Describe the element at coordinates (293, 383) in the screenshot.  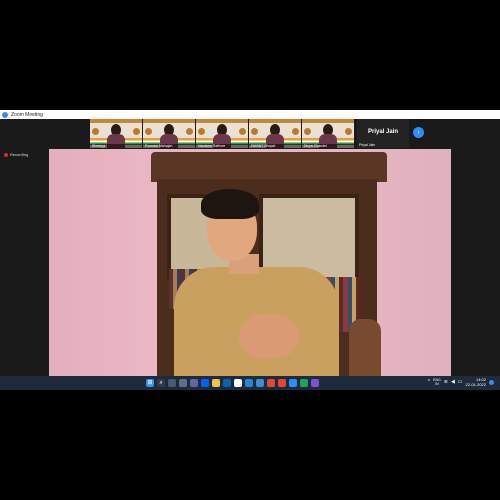
I see `zoom-icon` at that location.